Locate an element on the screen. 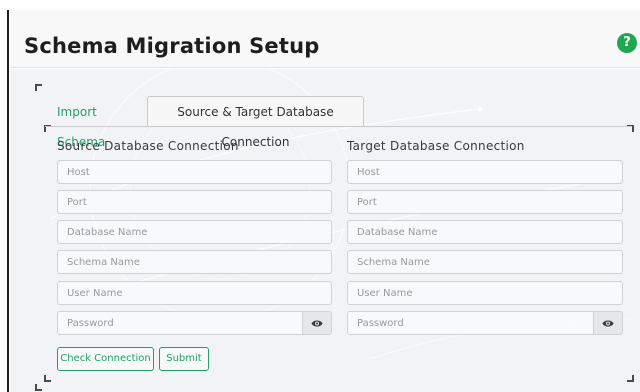 Image resolution: width=640 pixels, height=392 pixels. tab-import-schema: Import Schema is located at coordinates (96, 123).